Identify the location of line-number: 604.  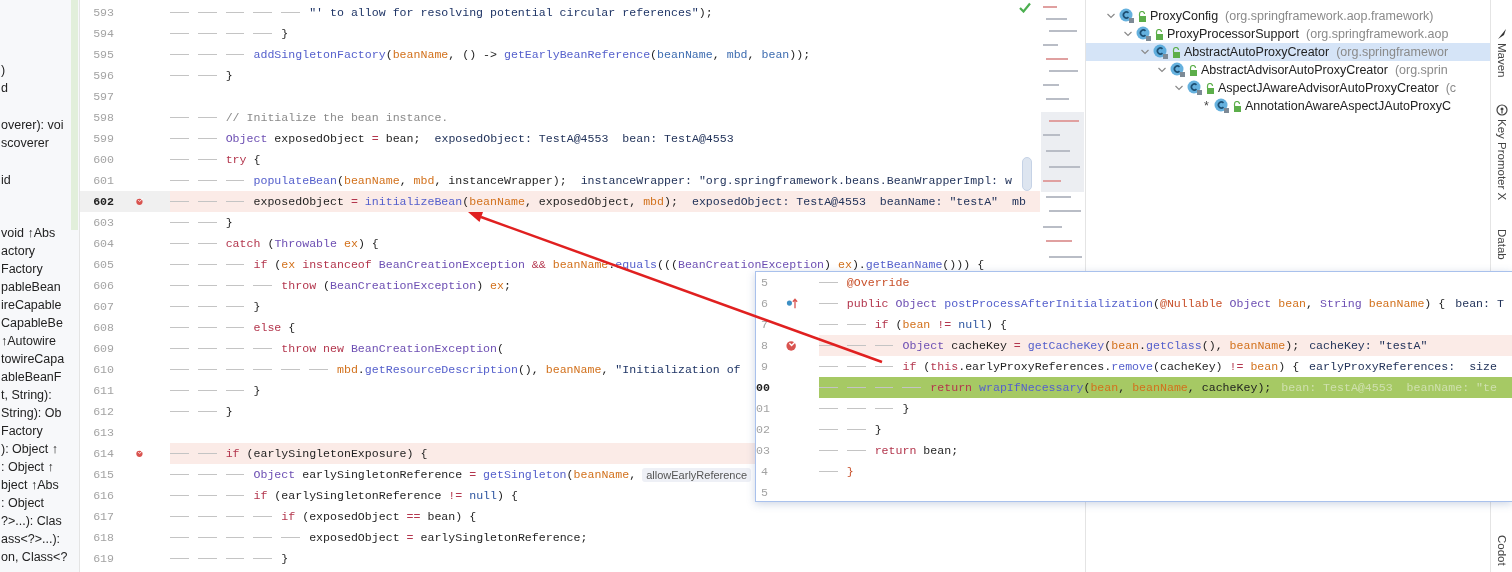
(103, 243).